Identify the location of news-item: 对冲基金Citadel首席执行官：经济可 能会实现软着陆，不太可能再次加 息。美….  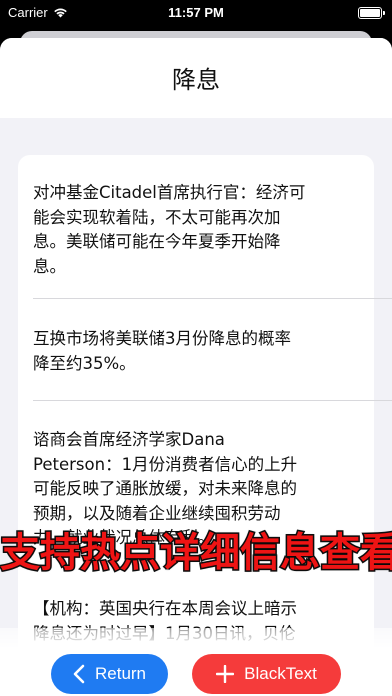
(203, 230).